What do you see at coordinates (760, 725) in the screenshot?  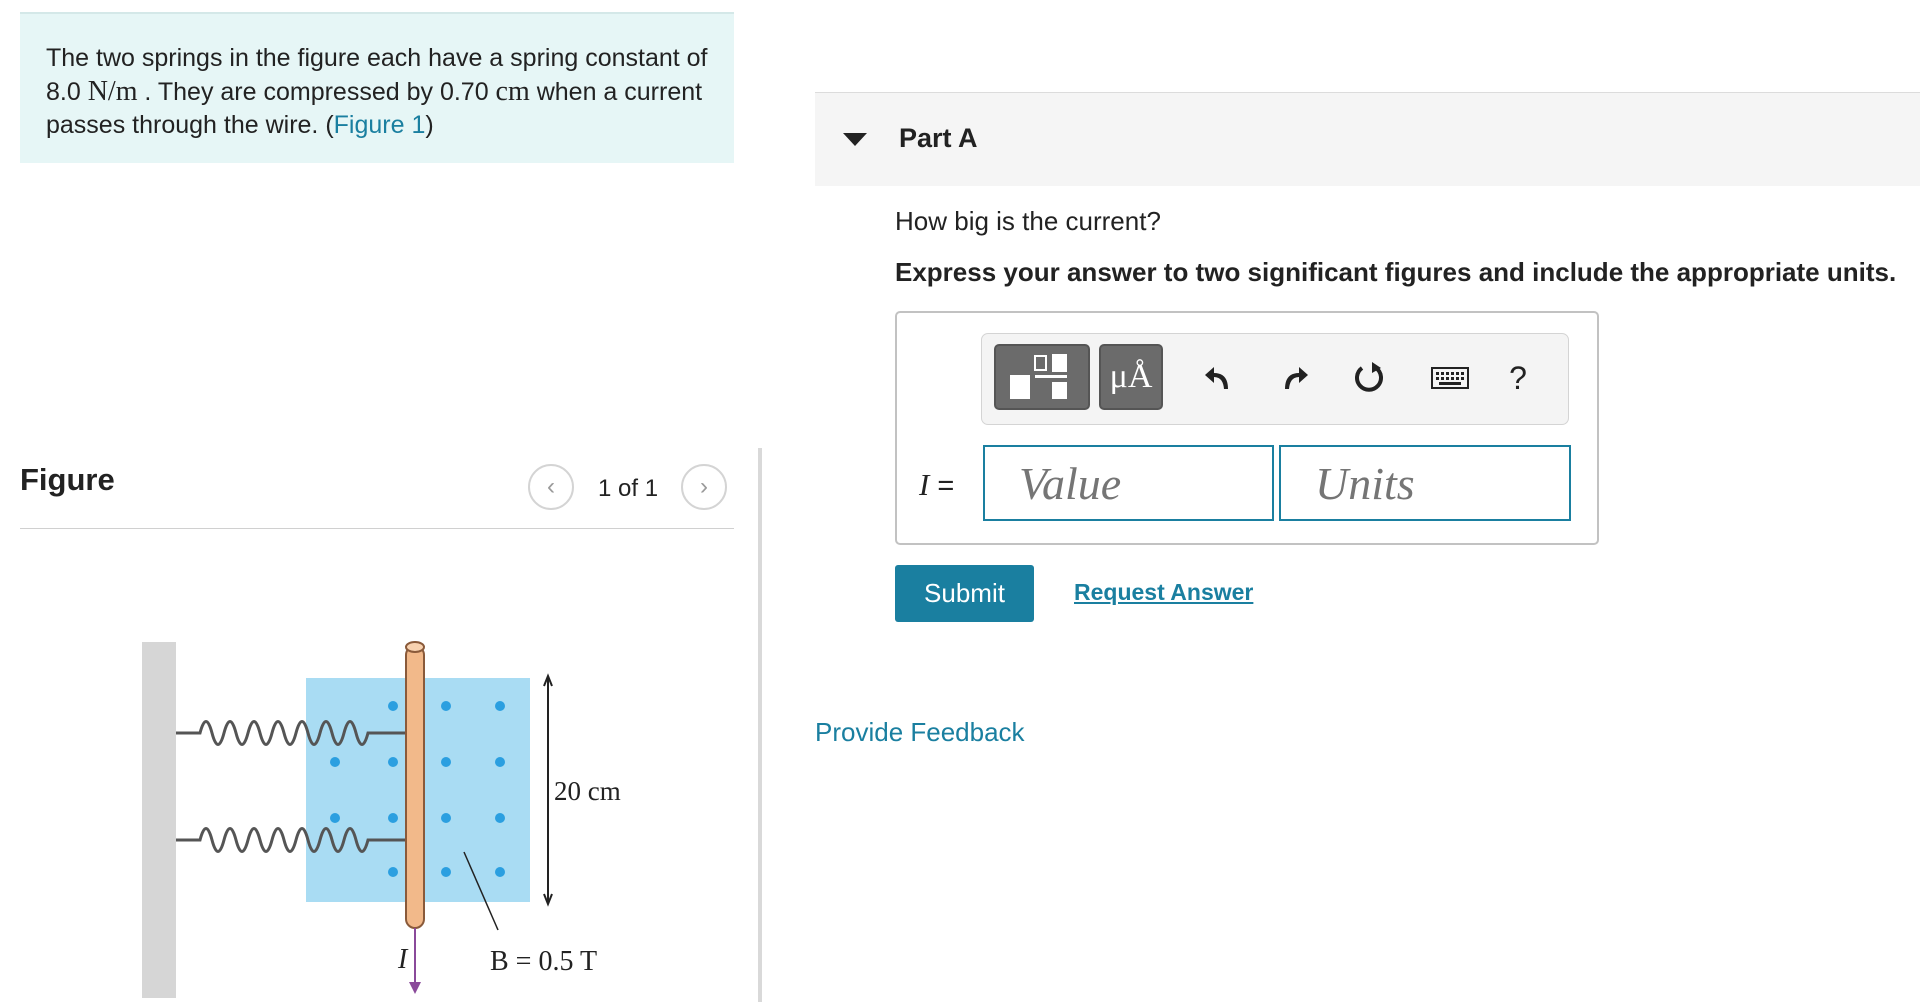 I see `pane-divider` at bounding box center [760, 725].